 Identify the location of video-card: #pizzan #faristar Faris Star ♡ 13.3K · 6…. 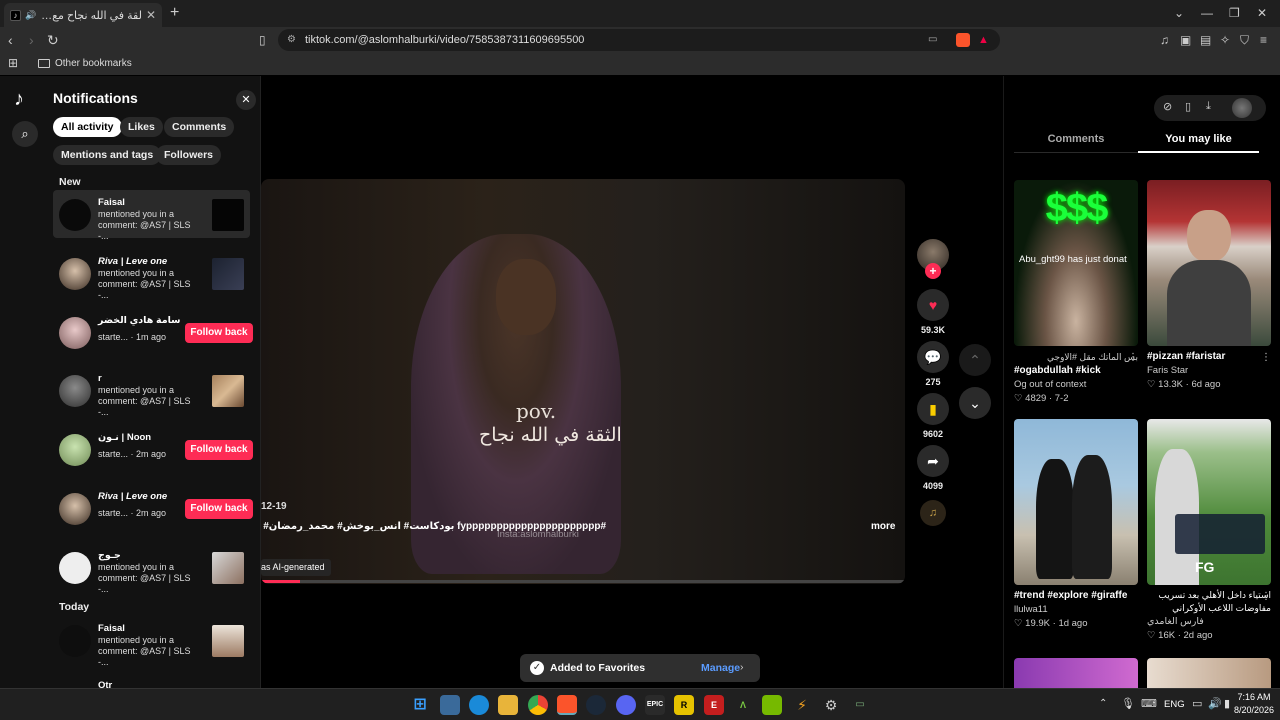
(1209, 286).